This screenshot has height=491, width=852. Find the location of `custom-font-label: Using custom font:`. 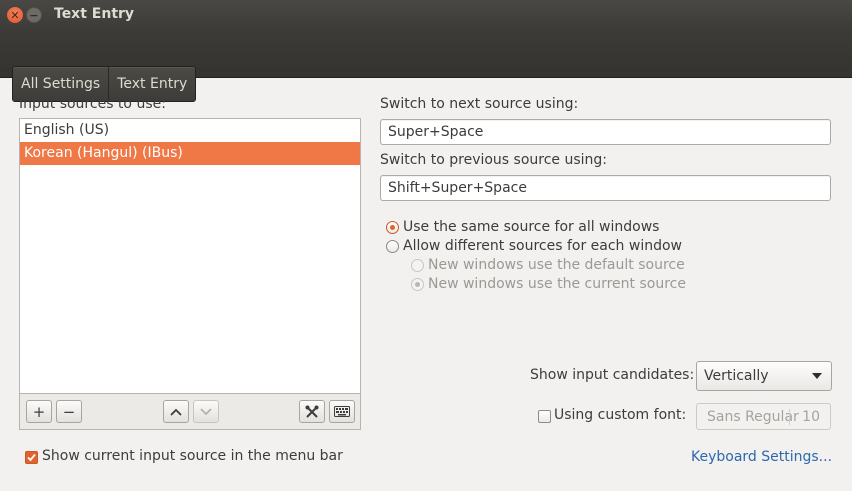

custom-font-label: Using custom font: is located at coordinates (620, 415).